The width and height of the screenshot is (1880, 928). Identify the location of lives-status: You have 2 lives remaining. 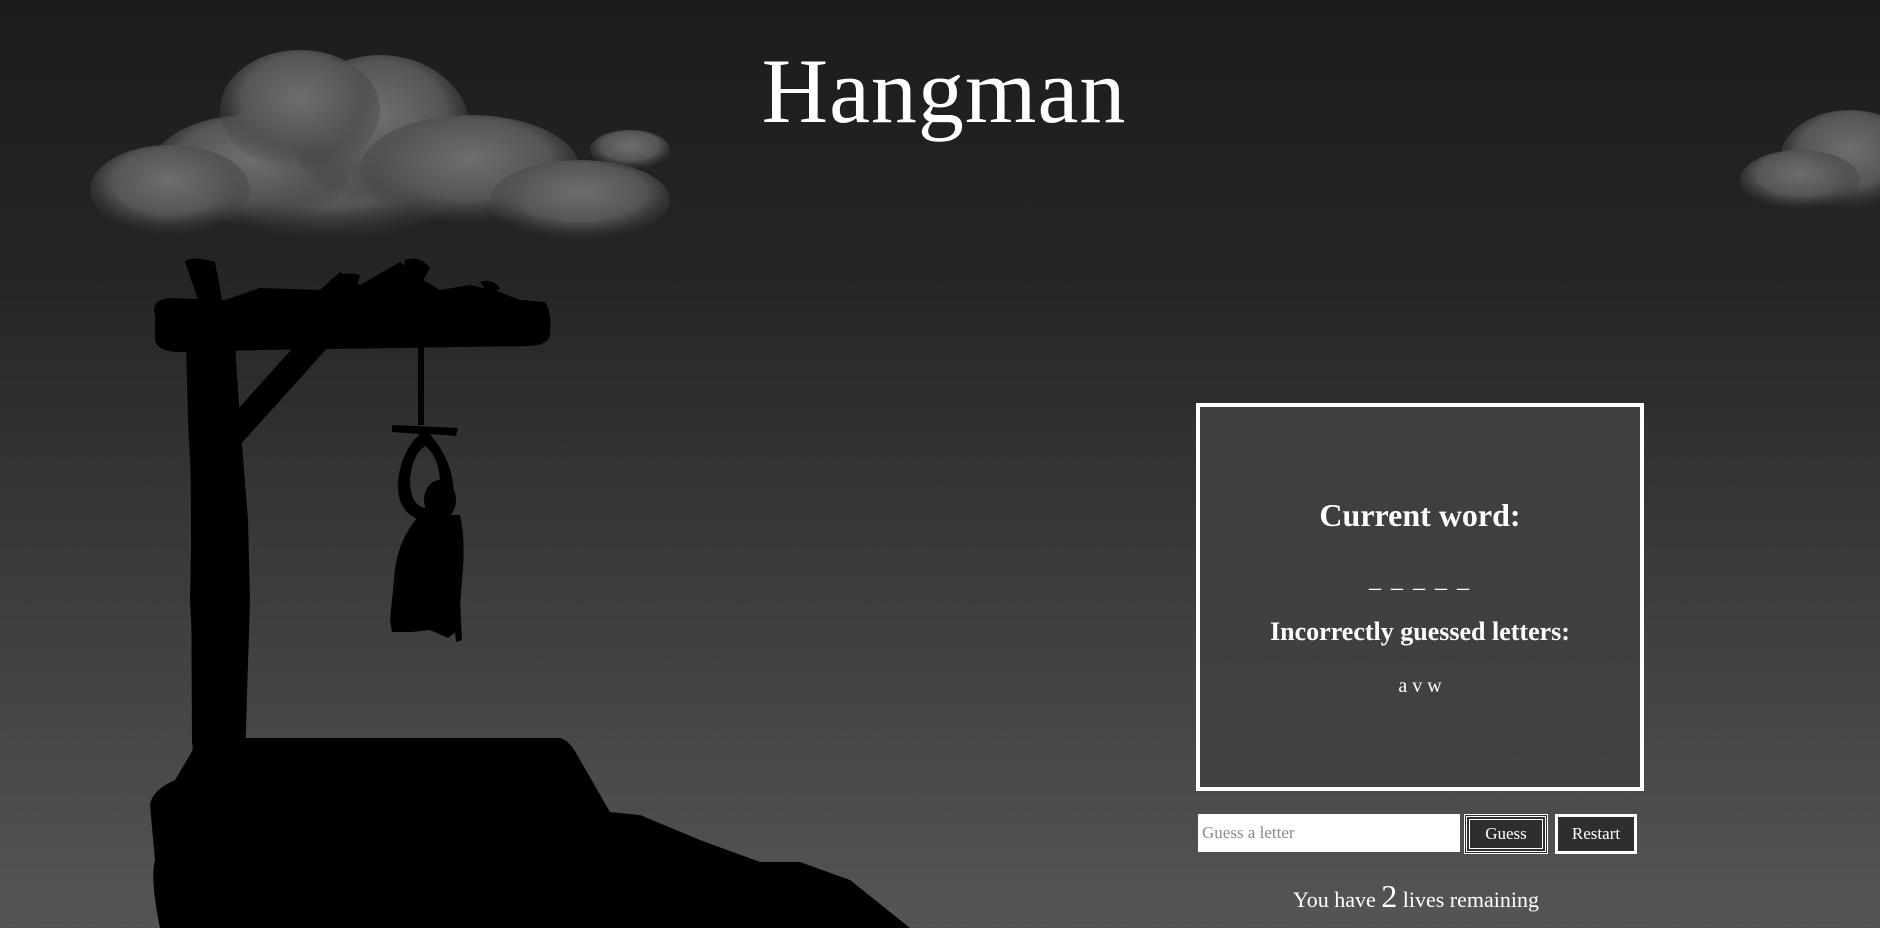
(1416, 896).